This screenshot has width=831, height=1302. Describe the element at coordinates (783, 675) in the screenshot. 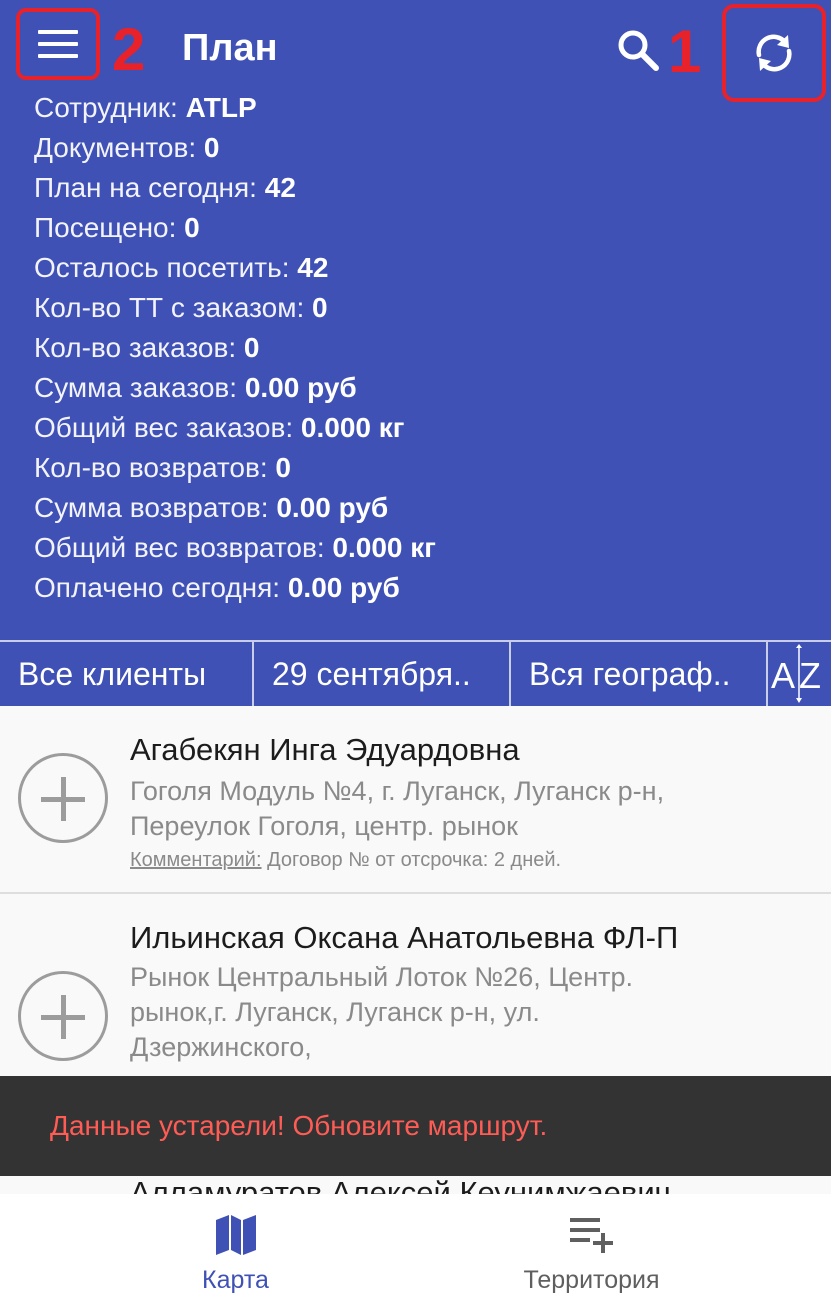

I see `svg-text: A` at that location.